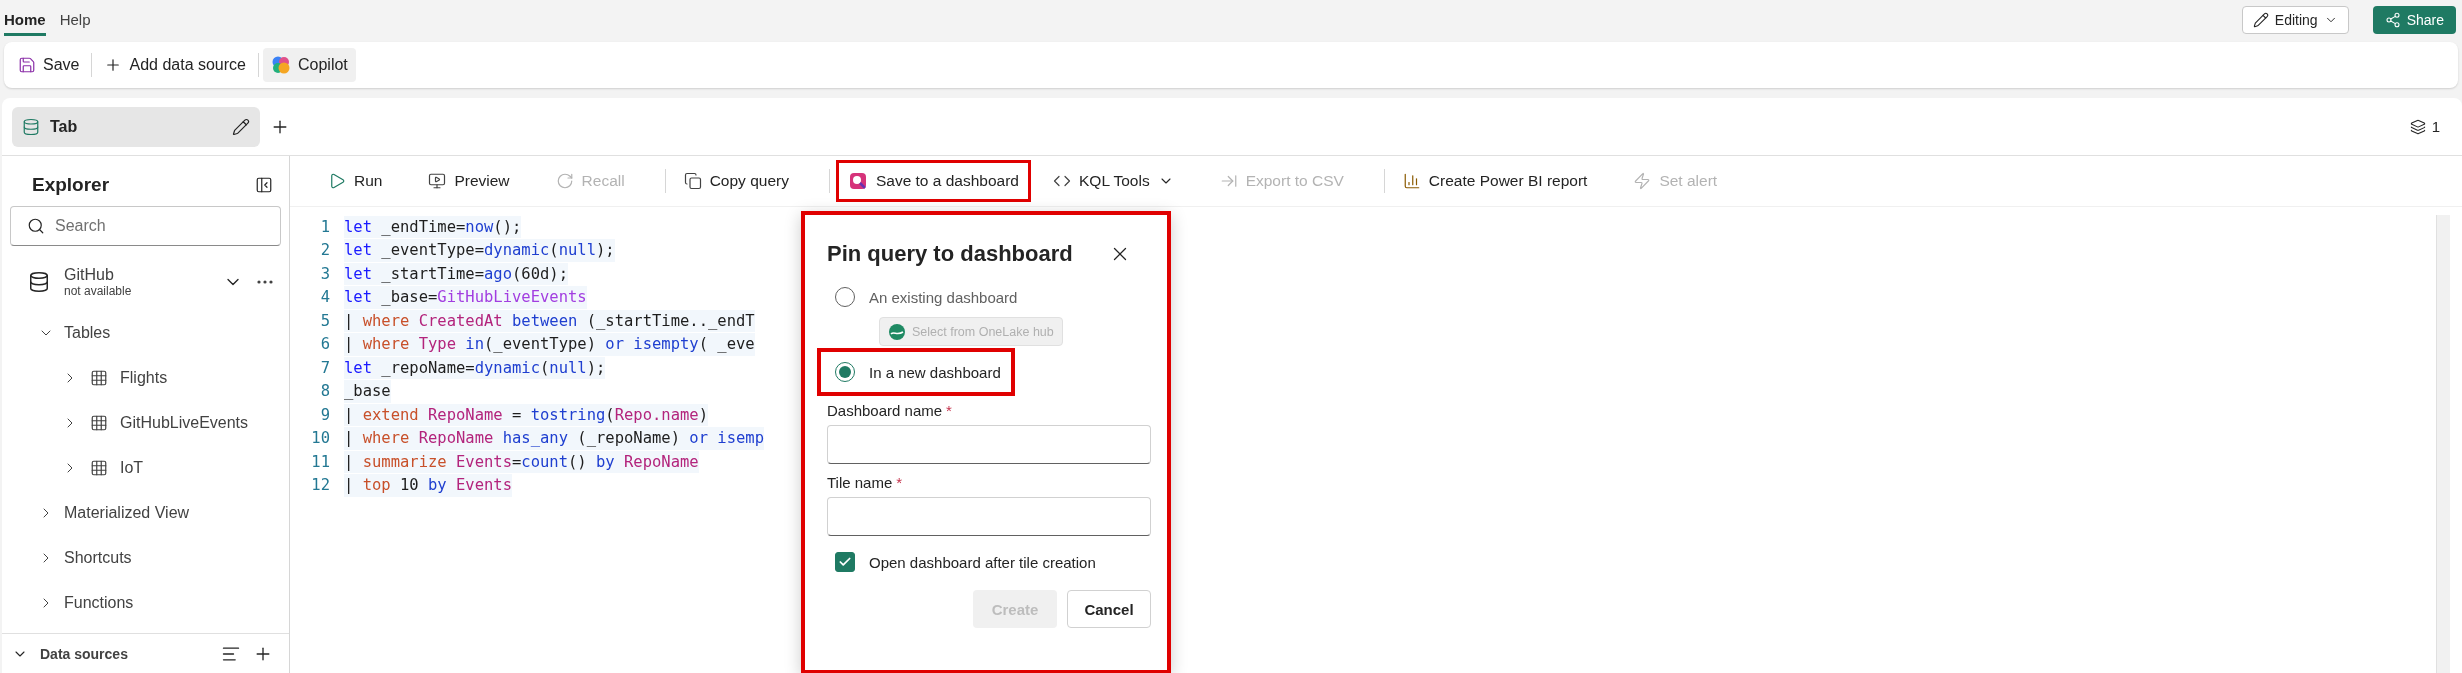  Describe the element at coordinates (325, 273) in the screenshot. I see `line-number: 3` at that location.